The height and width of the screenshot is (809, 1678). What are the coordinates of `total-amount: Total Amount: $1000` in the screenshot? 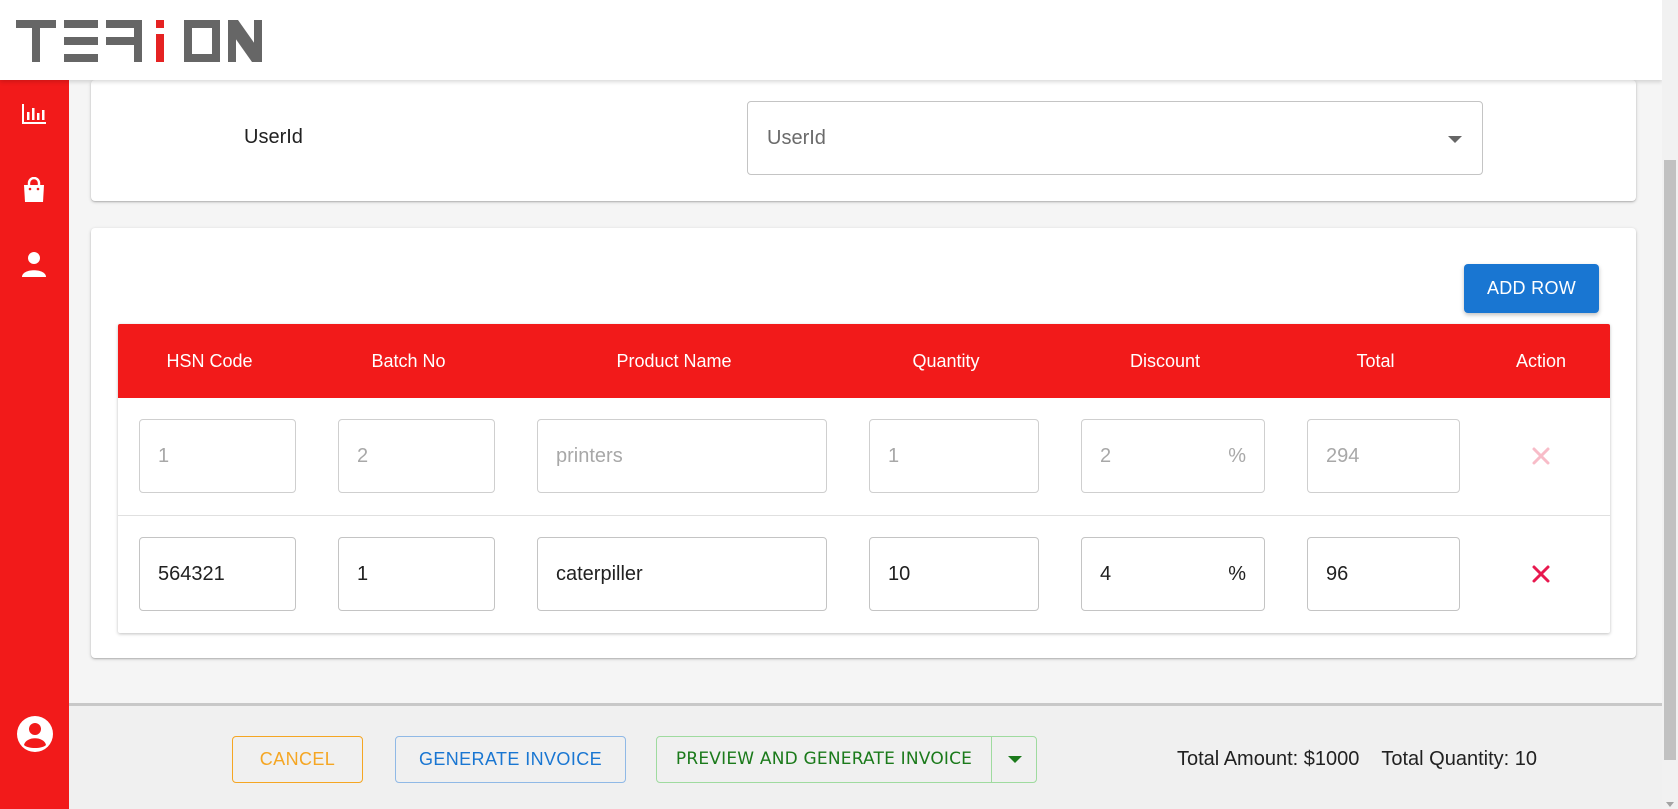 It's located at (1268, 759).